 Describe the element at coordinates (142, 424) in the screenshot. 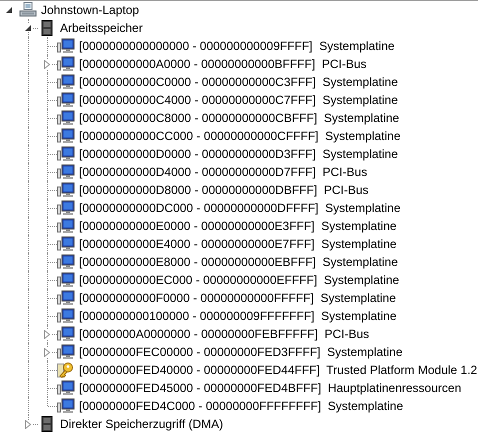

I see `tree-item: Direkter Speicherzugriff (DMA)` at that location.